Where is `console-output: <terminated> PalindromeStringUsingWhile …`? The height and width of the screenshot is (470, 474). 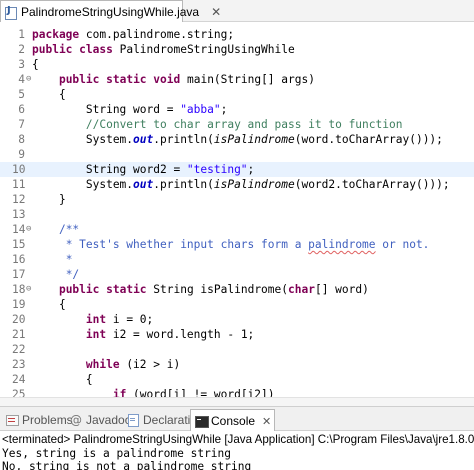
console-output: <terminated> PalindromeStringUsingWhile … is located at coordinates (237, 450).